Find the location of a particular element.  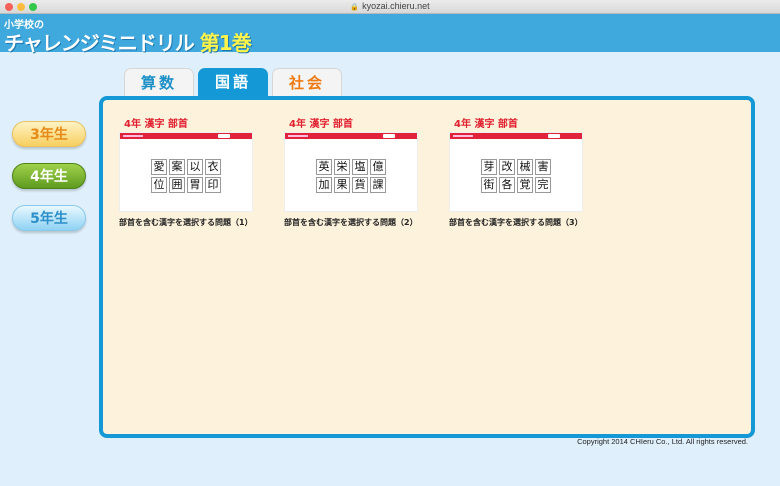

kanji-grid: 英 栄 塩 億 加 果 貨 課 is located at coordinates (351, 176).